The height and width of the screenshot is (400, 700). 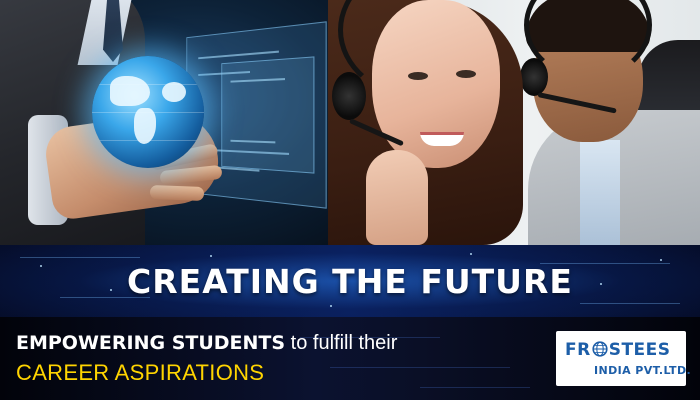 I want to click on headline-text: CREATING THE FUTURE, so click(x=350, y=281).